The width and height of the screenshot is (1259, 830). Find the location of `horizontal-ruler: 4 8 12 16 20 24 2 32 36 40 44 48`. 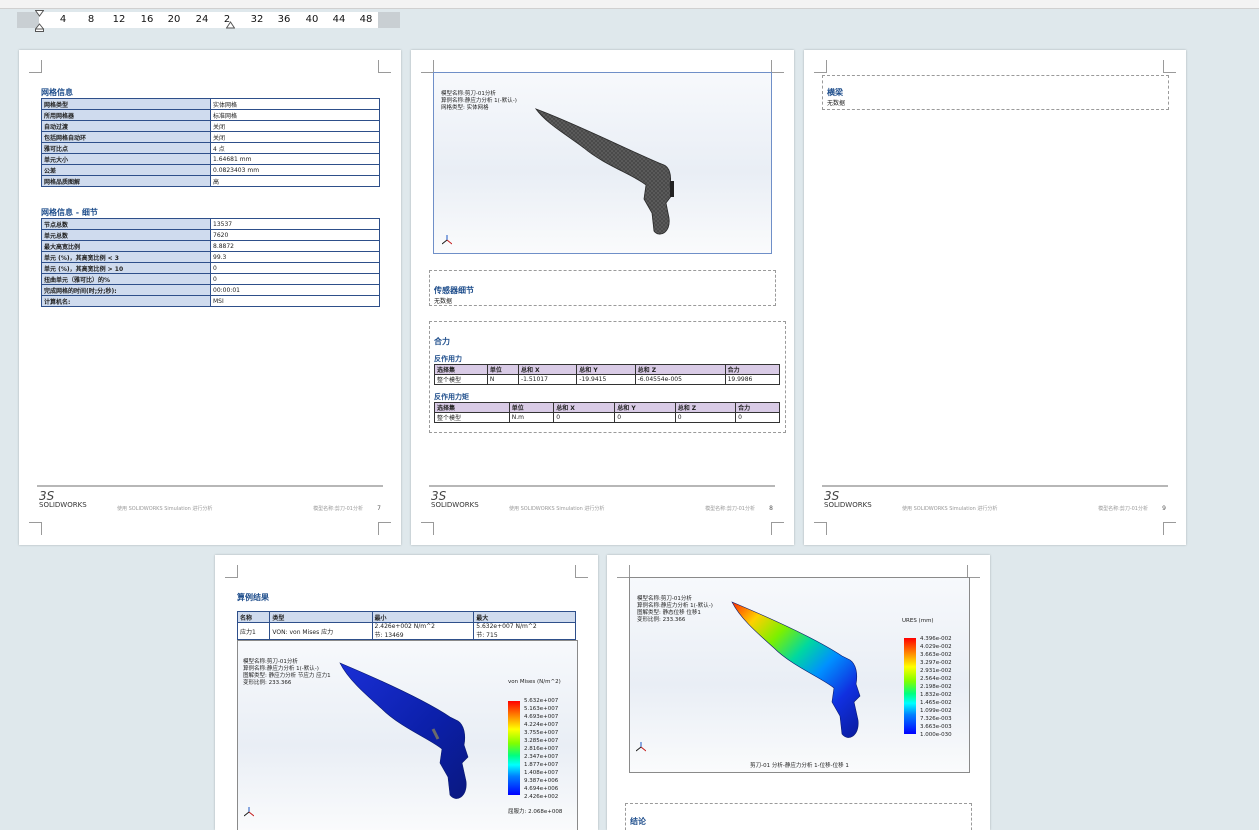

horizontal-ruler: 4 8 12 16 20 24 2 32 36 40 44 48 is located at coordinates (208, 21).